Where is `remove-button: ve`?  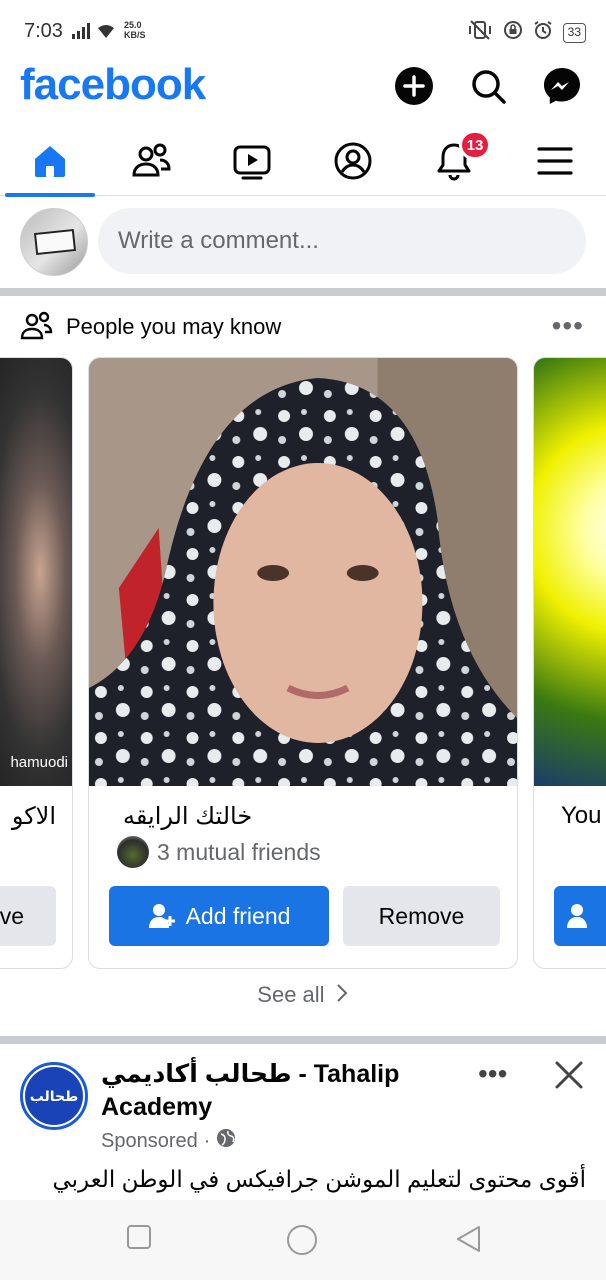 remove-button: ve is located at coordinates (28, 916).